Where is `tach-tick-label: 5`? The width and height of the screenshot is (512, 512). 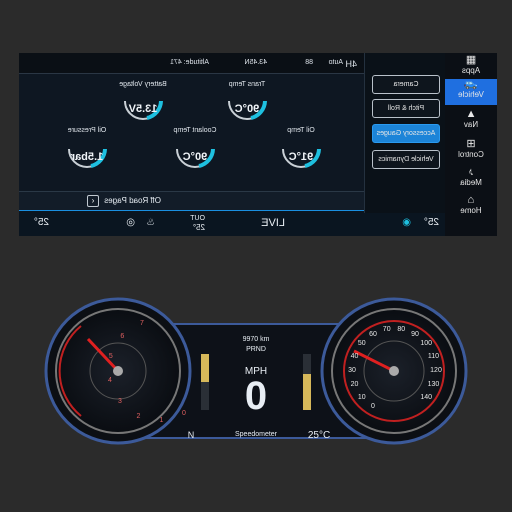 tach-tick-label: 5 is located at coordinates (110, 357).